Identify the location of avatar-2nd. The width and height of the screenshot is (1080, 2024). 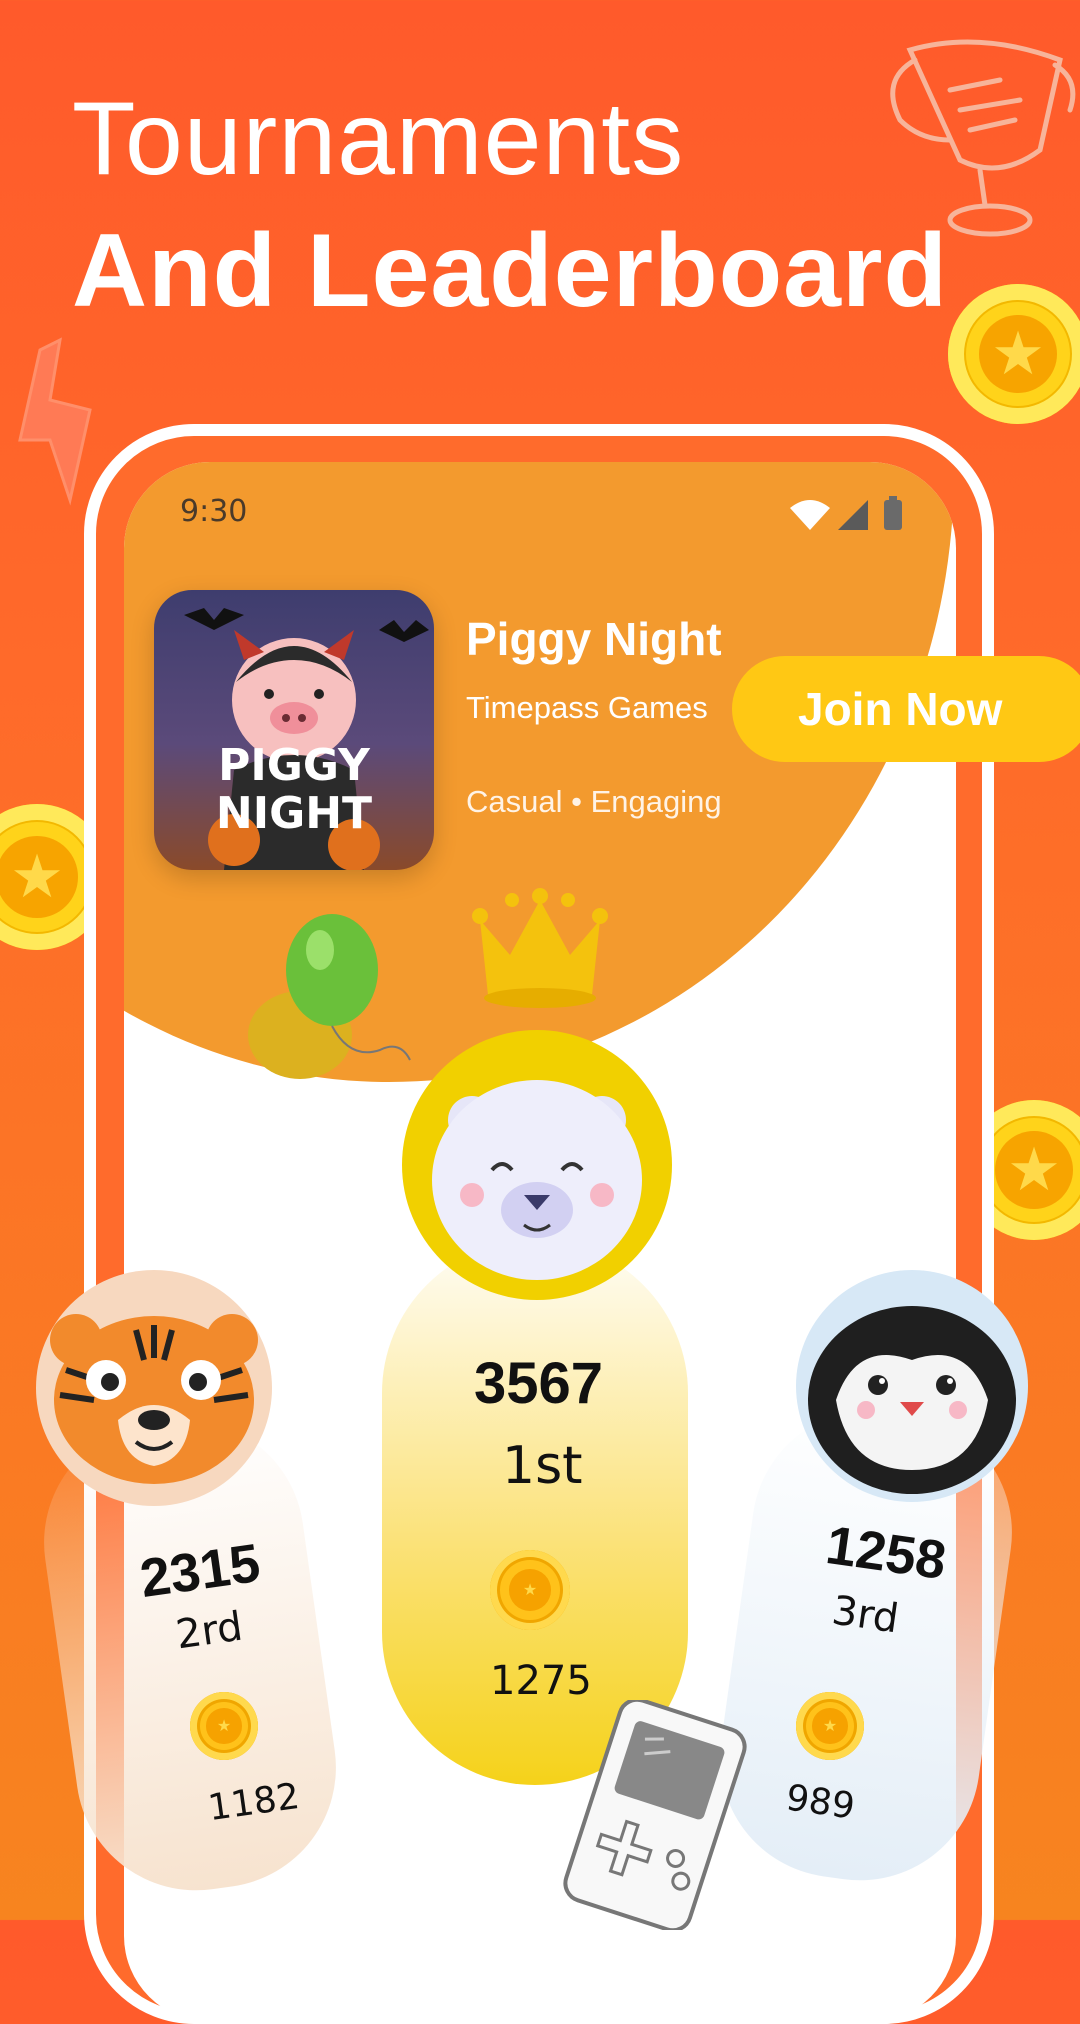
(154, 1388).